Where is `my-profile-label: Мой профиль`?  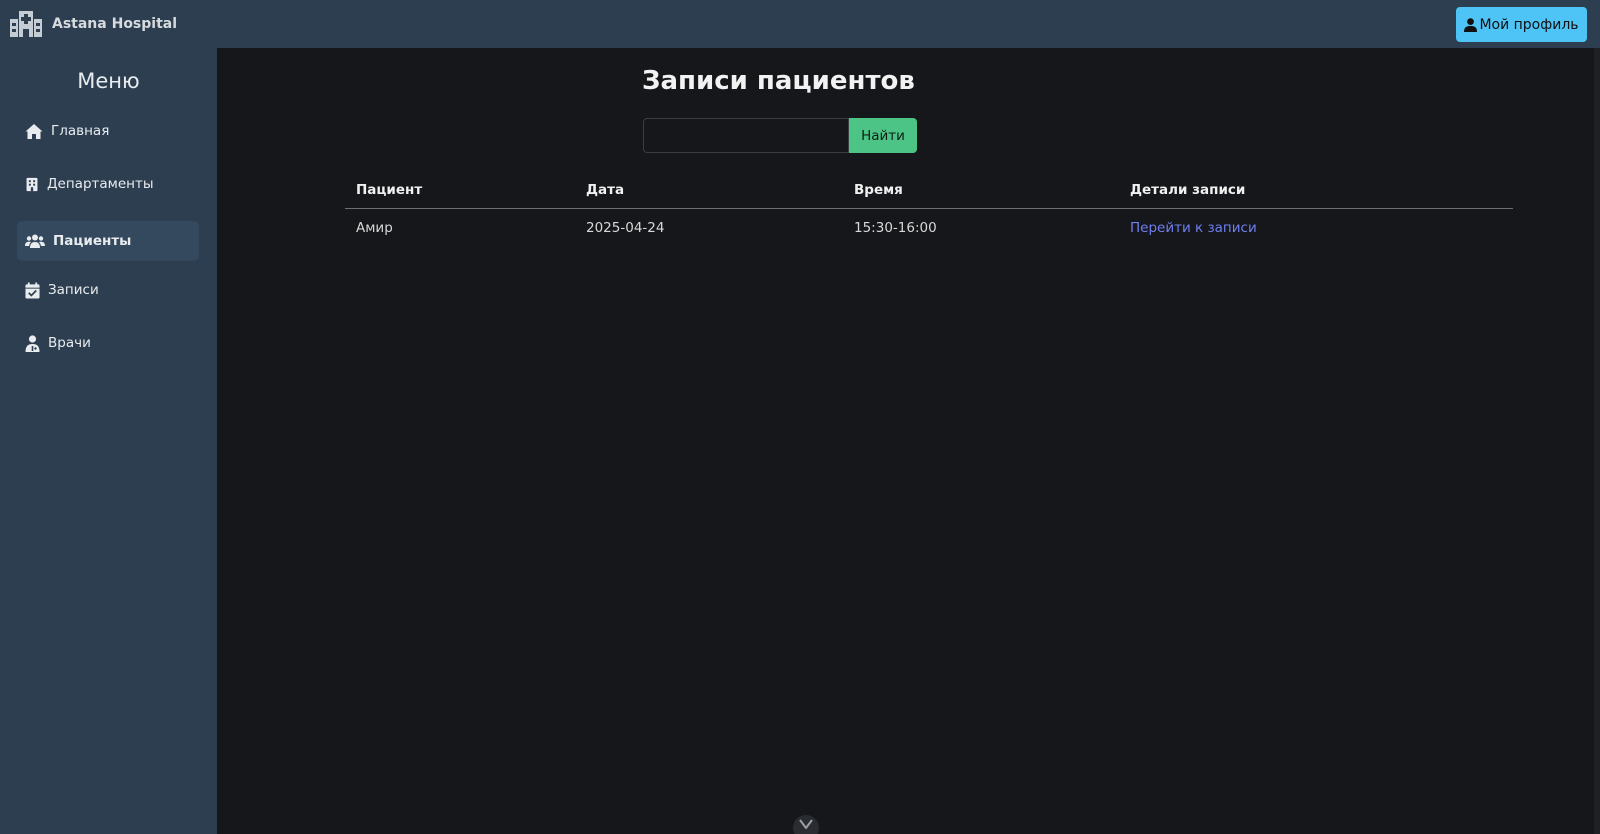 my-profile-label: Мой профиль is located at coordinates (1529, 24).